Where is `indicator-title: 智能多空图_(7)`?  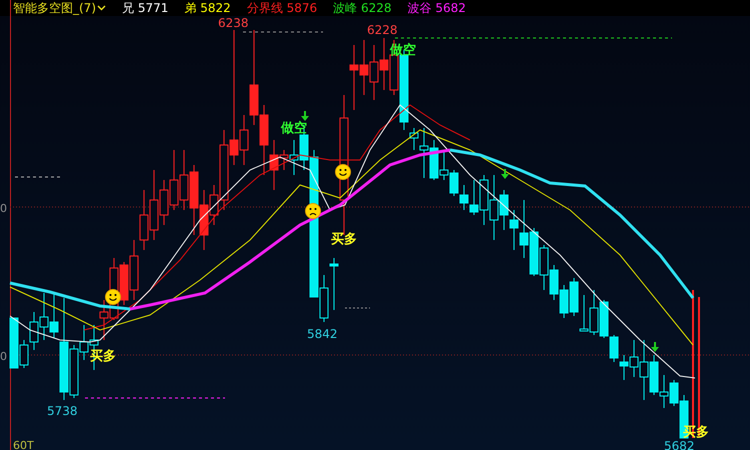 indicator-title: 智能多空图_(7) is located at coordinates (54, 8).